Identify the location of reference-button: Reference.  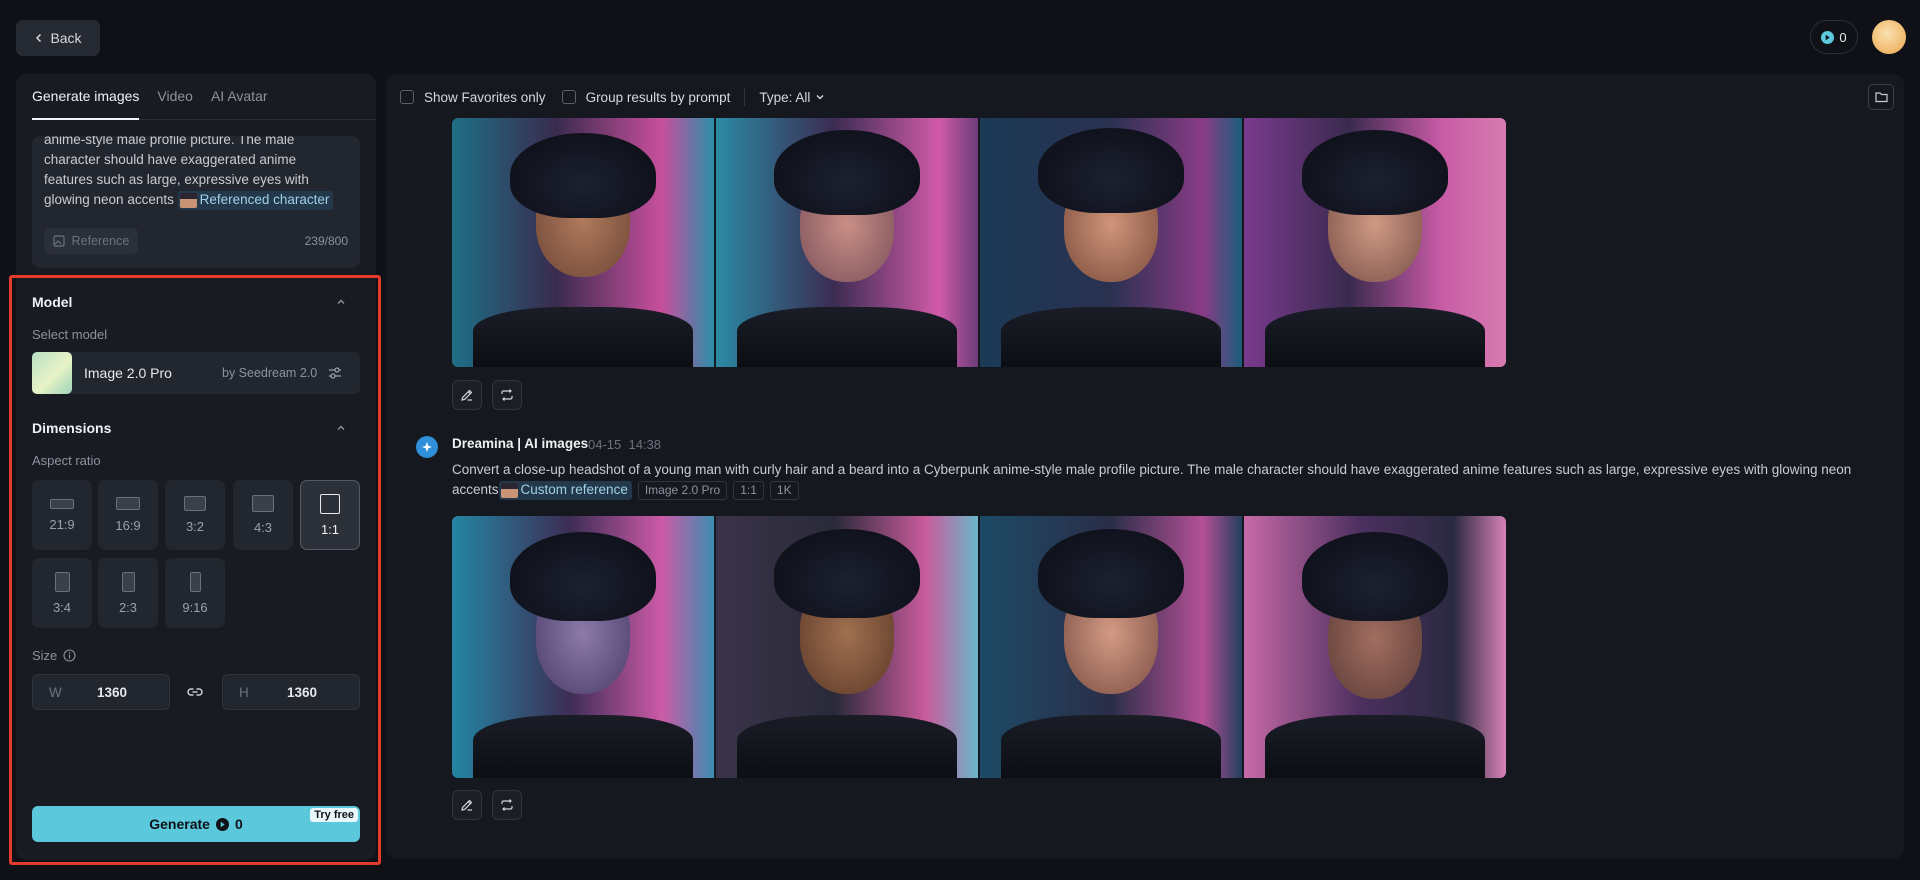
(91, 241).